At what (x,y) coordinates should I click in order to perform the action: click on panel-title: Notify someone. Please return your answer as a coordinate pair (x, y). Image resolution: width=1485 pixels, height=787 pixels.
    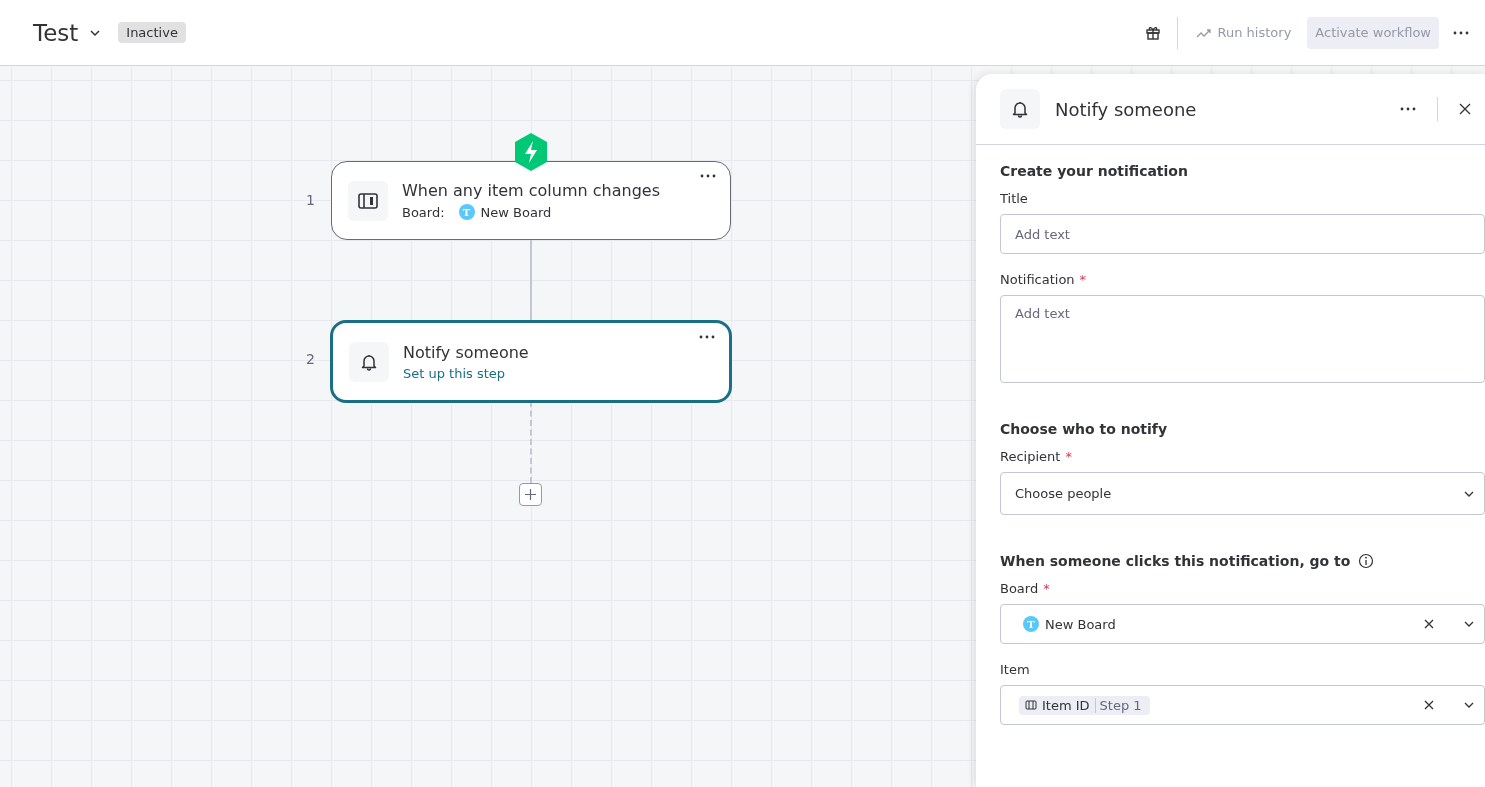
    Looking at the image, I should click on (1126, 109).